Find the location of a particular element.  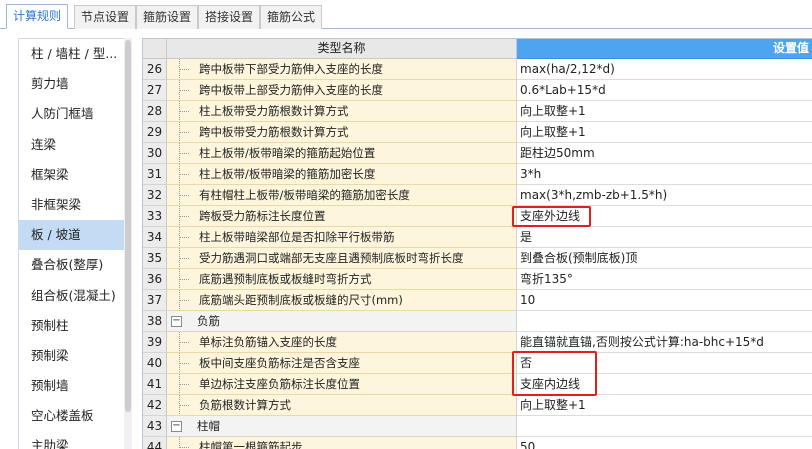

sidebar-item-hollow-floor-slab: 空心楼盖板 is located at coordinates (74, 416).